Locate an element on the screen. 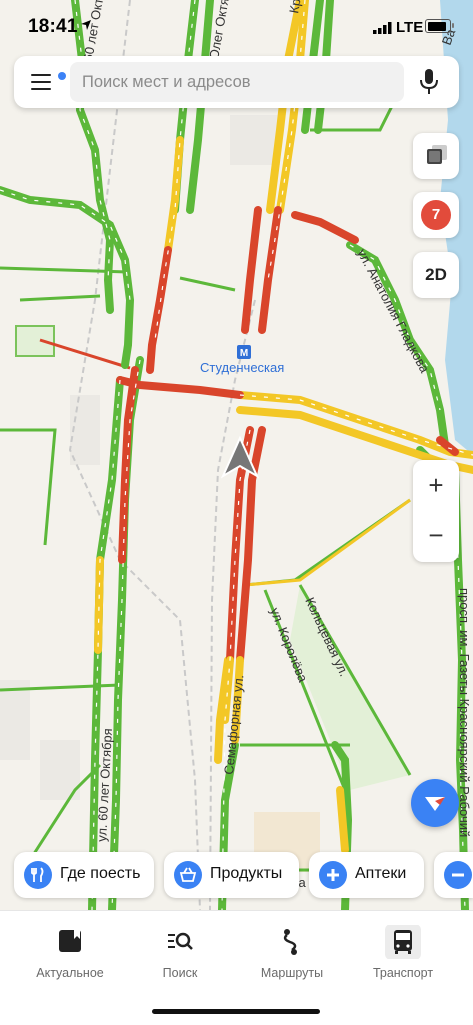  plus-icon is located at coordinates (333, 875).